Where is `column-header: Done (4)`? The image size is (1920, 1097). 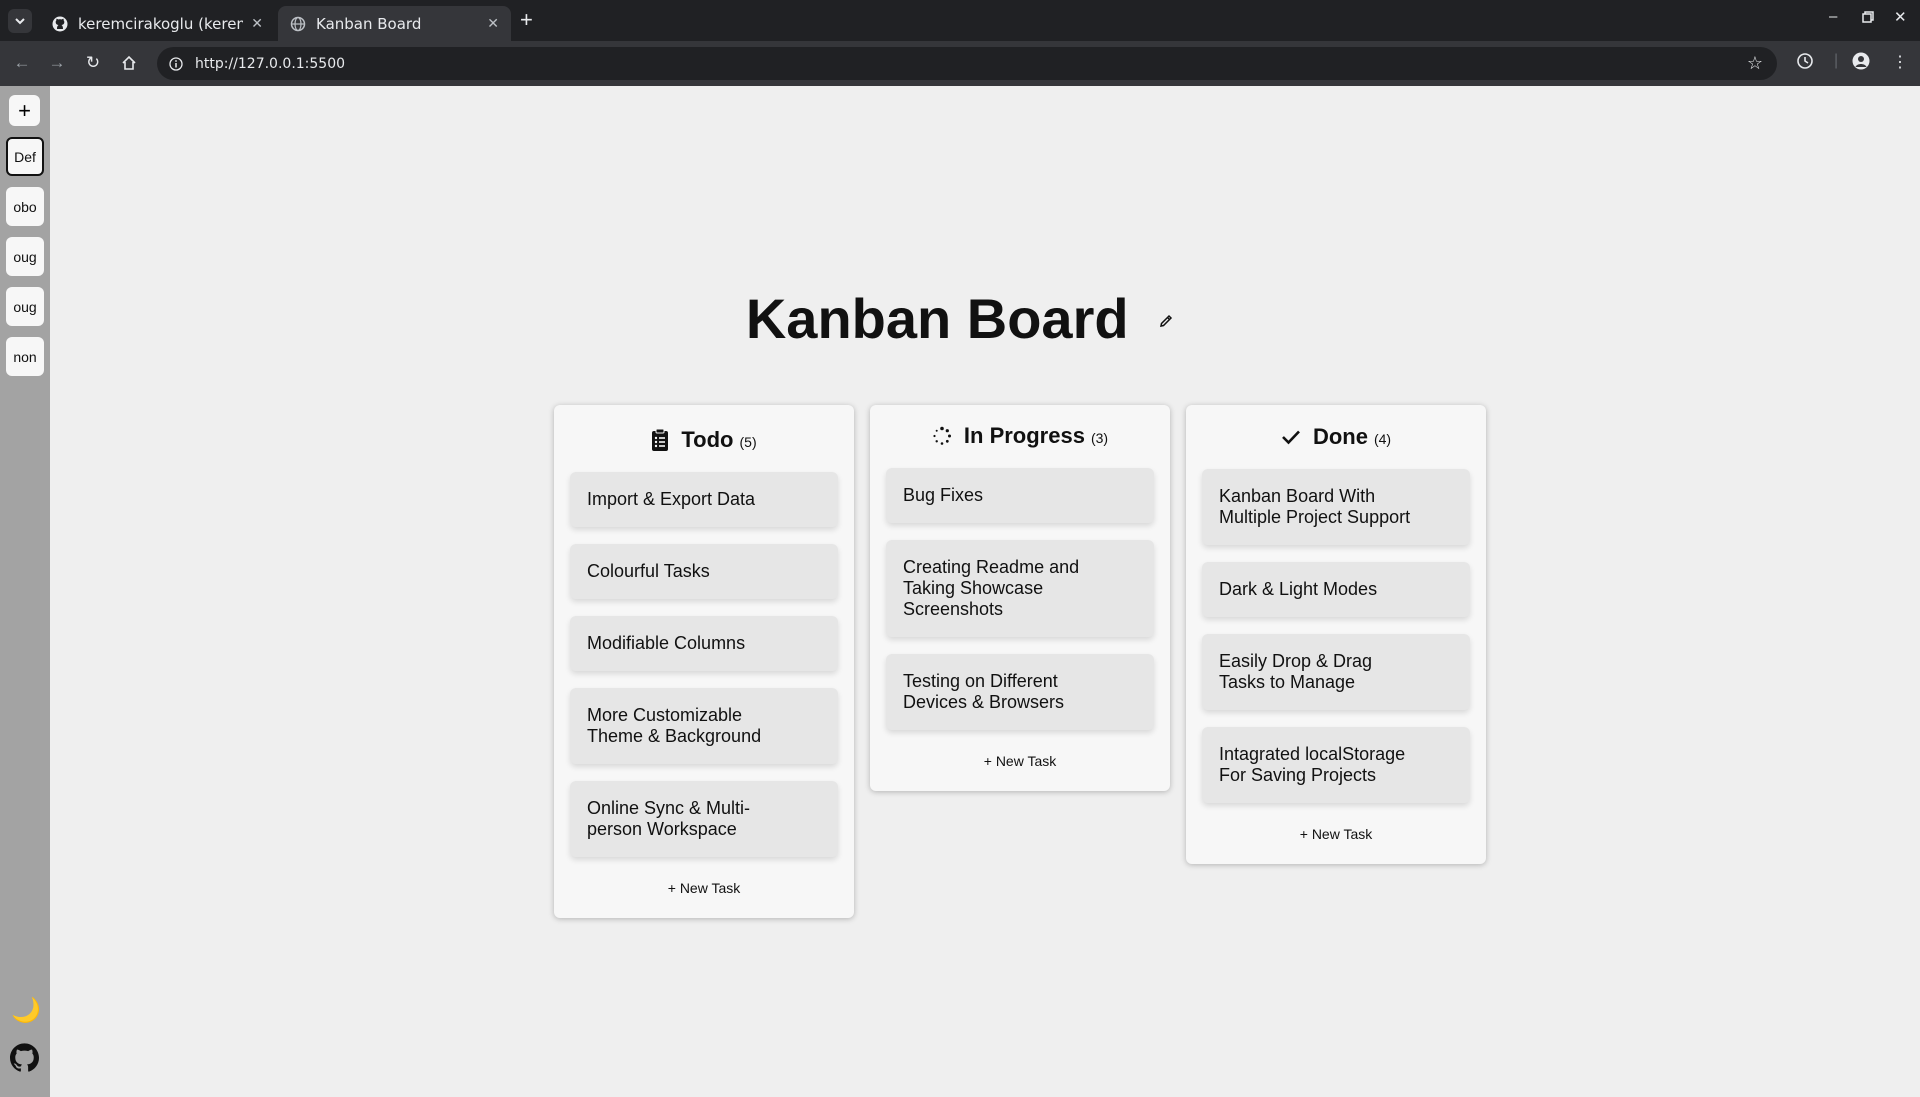 column-header: Done (4) is located at coordinates (1336, 437).